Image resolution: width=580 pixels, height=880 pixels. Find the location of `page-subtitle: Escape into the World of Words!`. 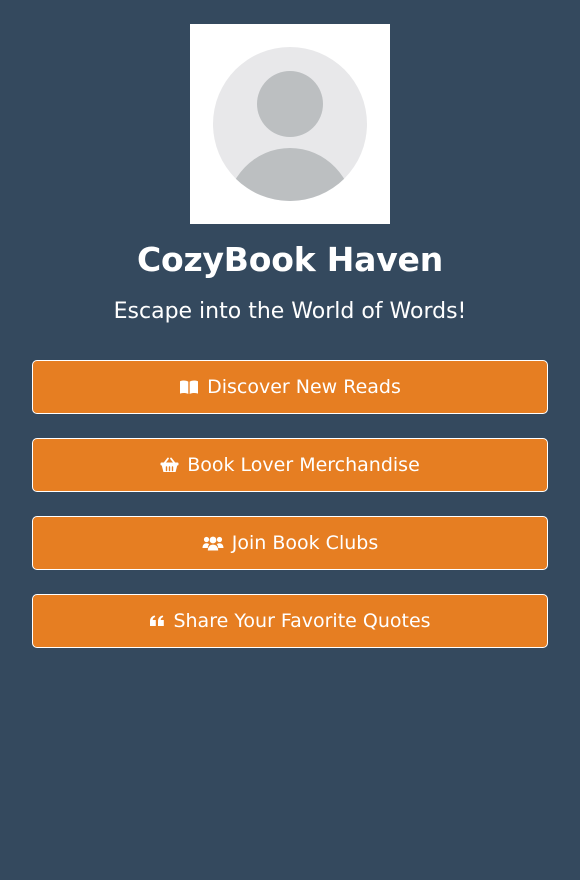

page-subtitle: Escape into the World of Words! is located at coordinates (290, 311).